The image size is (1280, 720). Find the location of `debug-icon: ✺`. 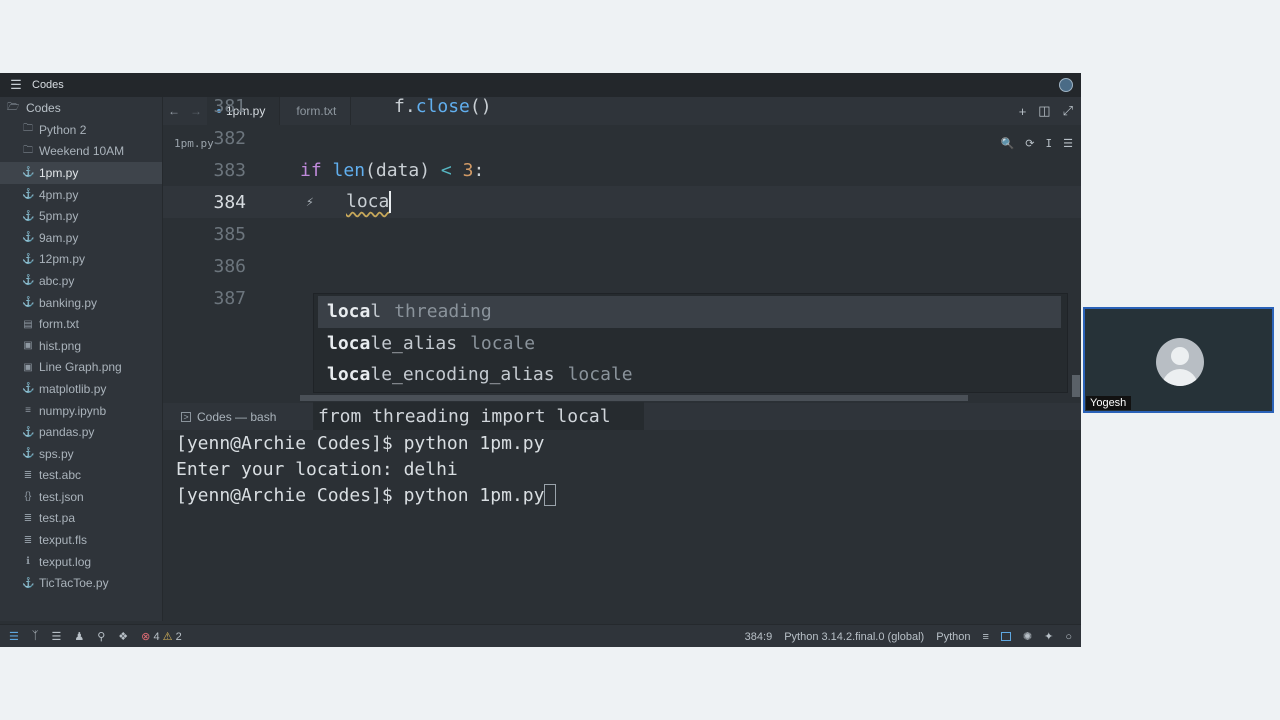

debug-icon: ✺ is located at coordinates (1027, 636).